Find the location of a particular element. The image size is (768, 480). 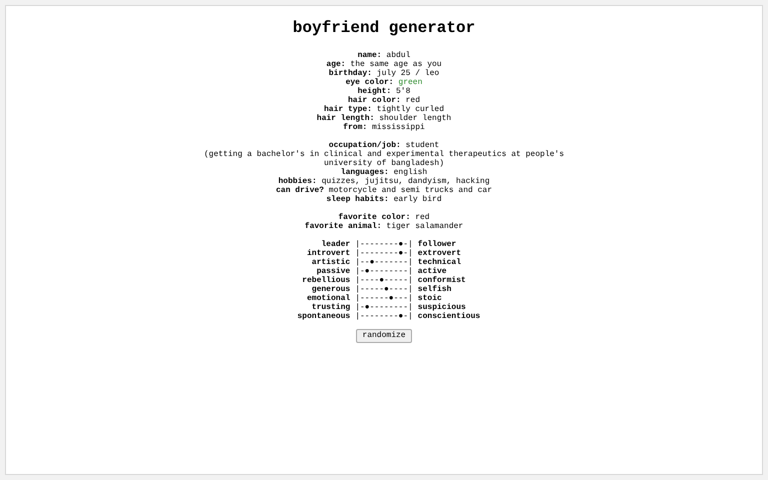

trait-scale: |-----●----| is located at coordinates (384, 289).